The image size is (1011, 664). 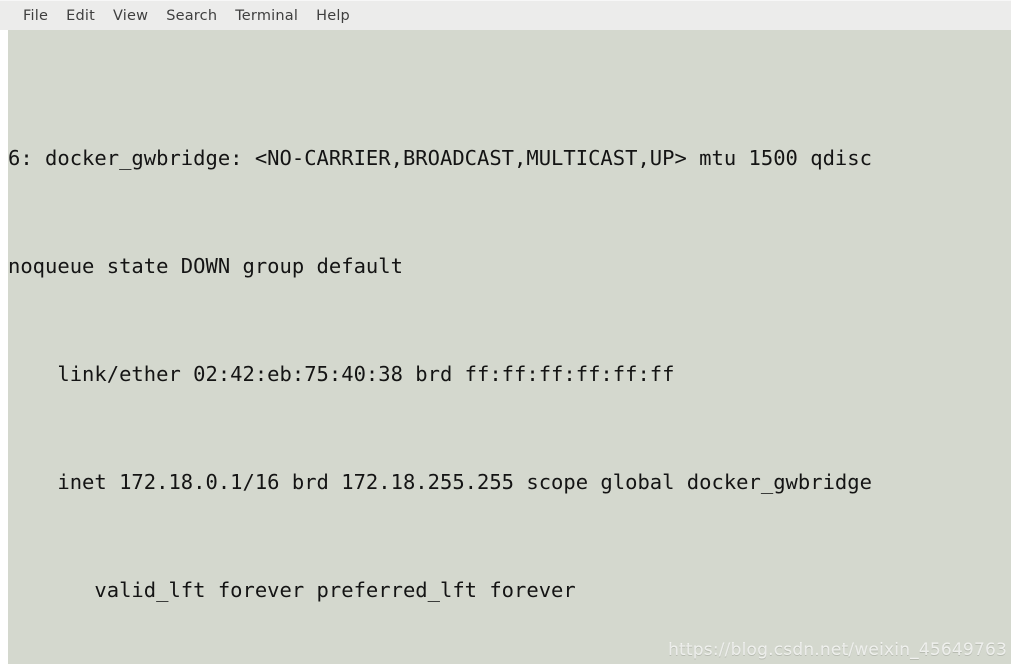 I want to click on menu-bar: File Edit View Search Terminal Help, so click(x=505, y=15).